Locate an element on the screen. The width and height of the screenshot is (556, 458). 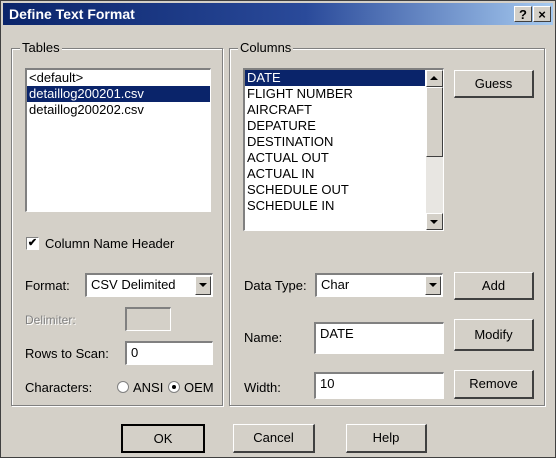
column-list-item: AIRCRAFT is located at coordinates (335, 110).